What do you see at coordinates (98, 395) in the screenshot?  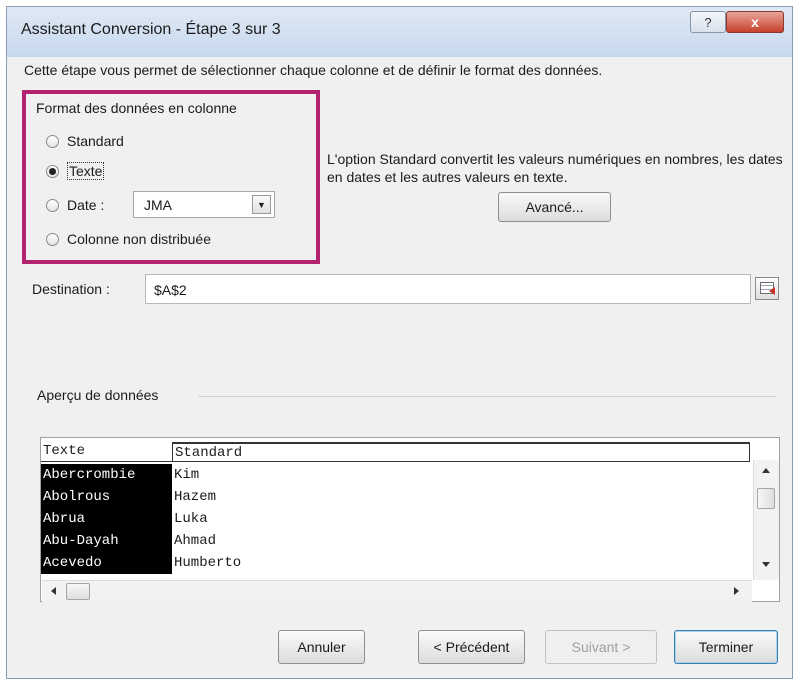 I see `preview-label: Aperçu de données` at bounding box center [98, 395].